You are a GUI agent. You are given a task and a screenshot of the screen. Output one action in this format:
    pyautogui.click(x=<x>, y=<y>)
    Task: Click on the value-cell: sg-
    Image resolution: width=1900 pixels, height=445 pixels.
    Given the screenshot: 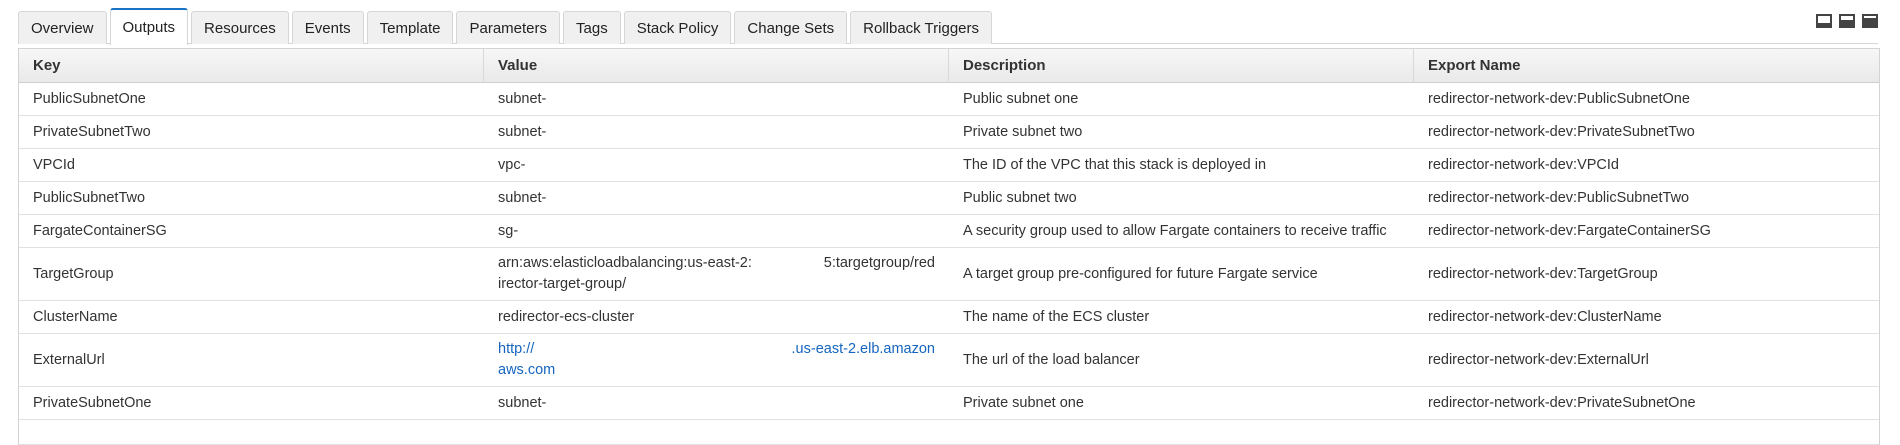 What is the action you would take?
    pyautogui.click(x=508, y=230)
    